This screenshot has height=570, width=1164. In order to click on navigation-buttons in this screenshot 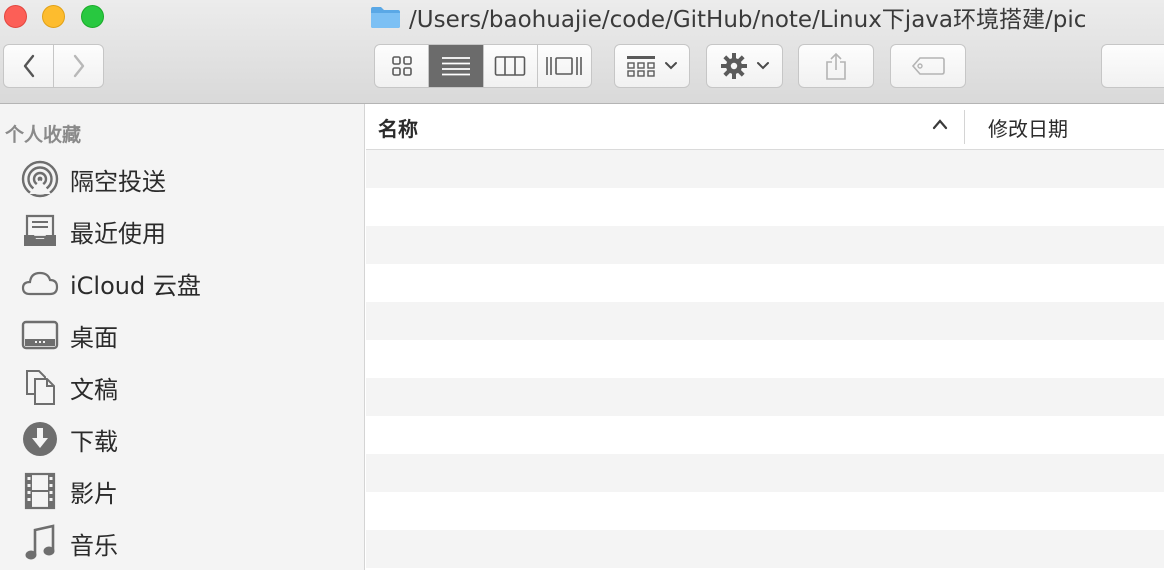, I will do `click(53, 66)`.